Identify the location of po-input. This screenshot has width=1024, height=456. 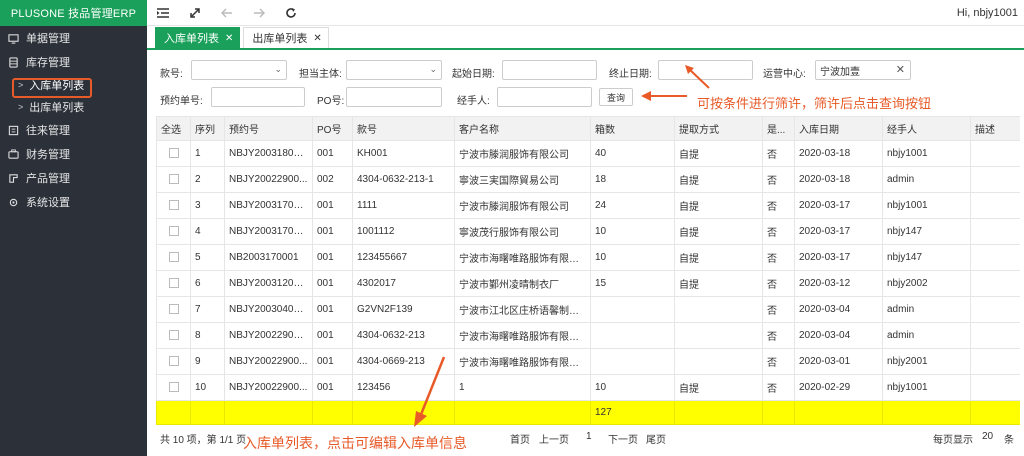
(394, 97).